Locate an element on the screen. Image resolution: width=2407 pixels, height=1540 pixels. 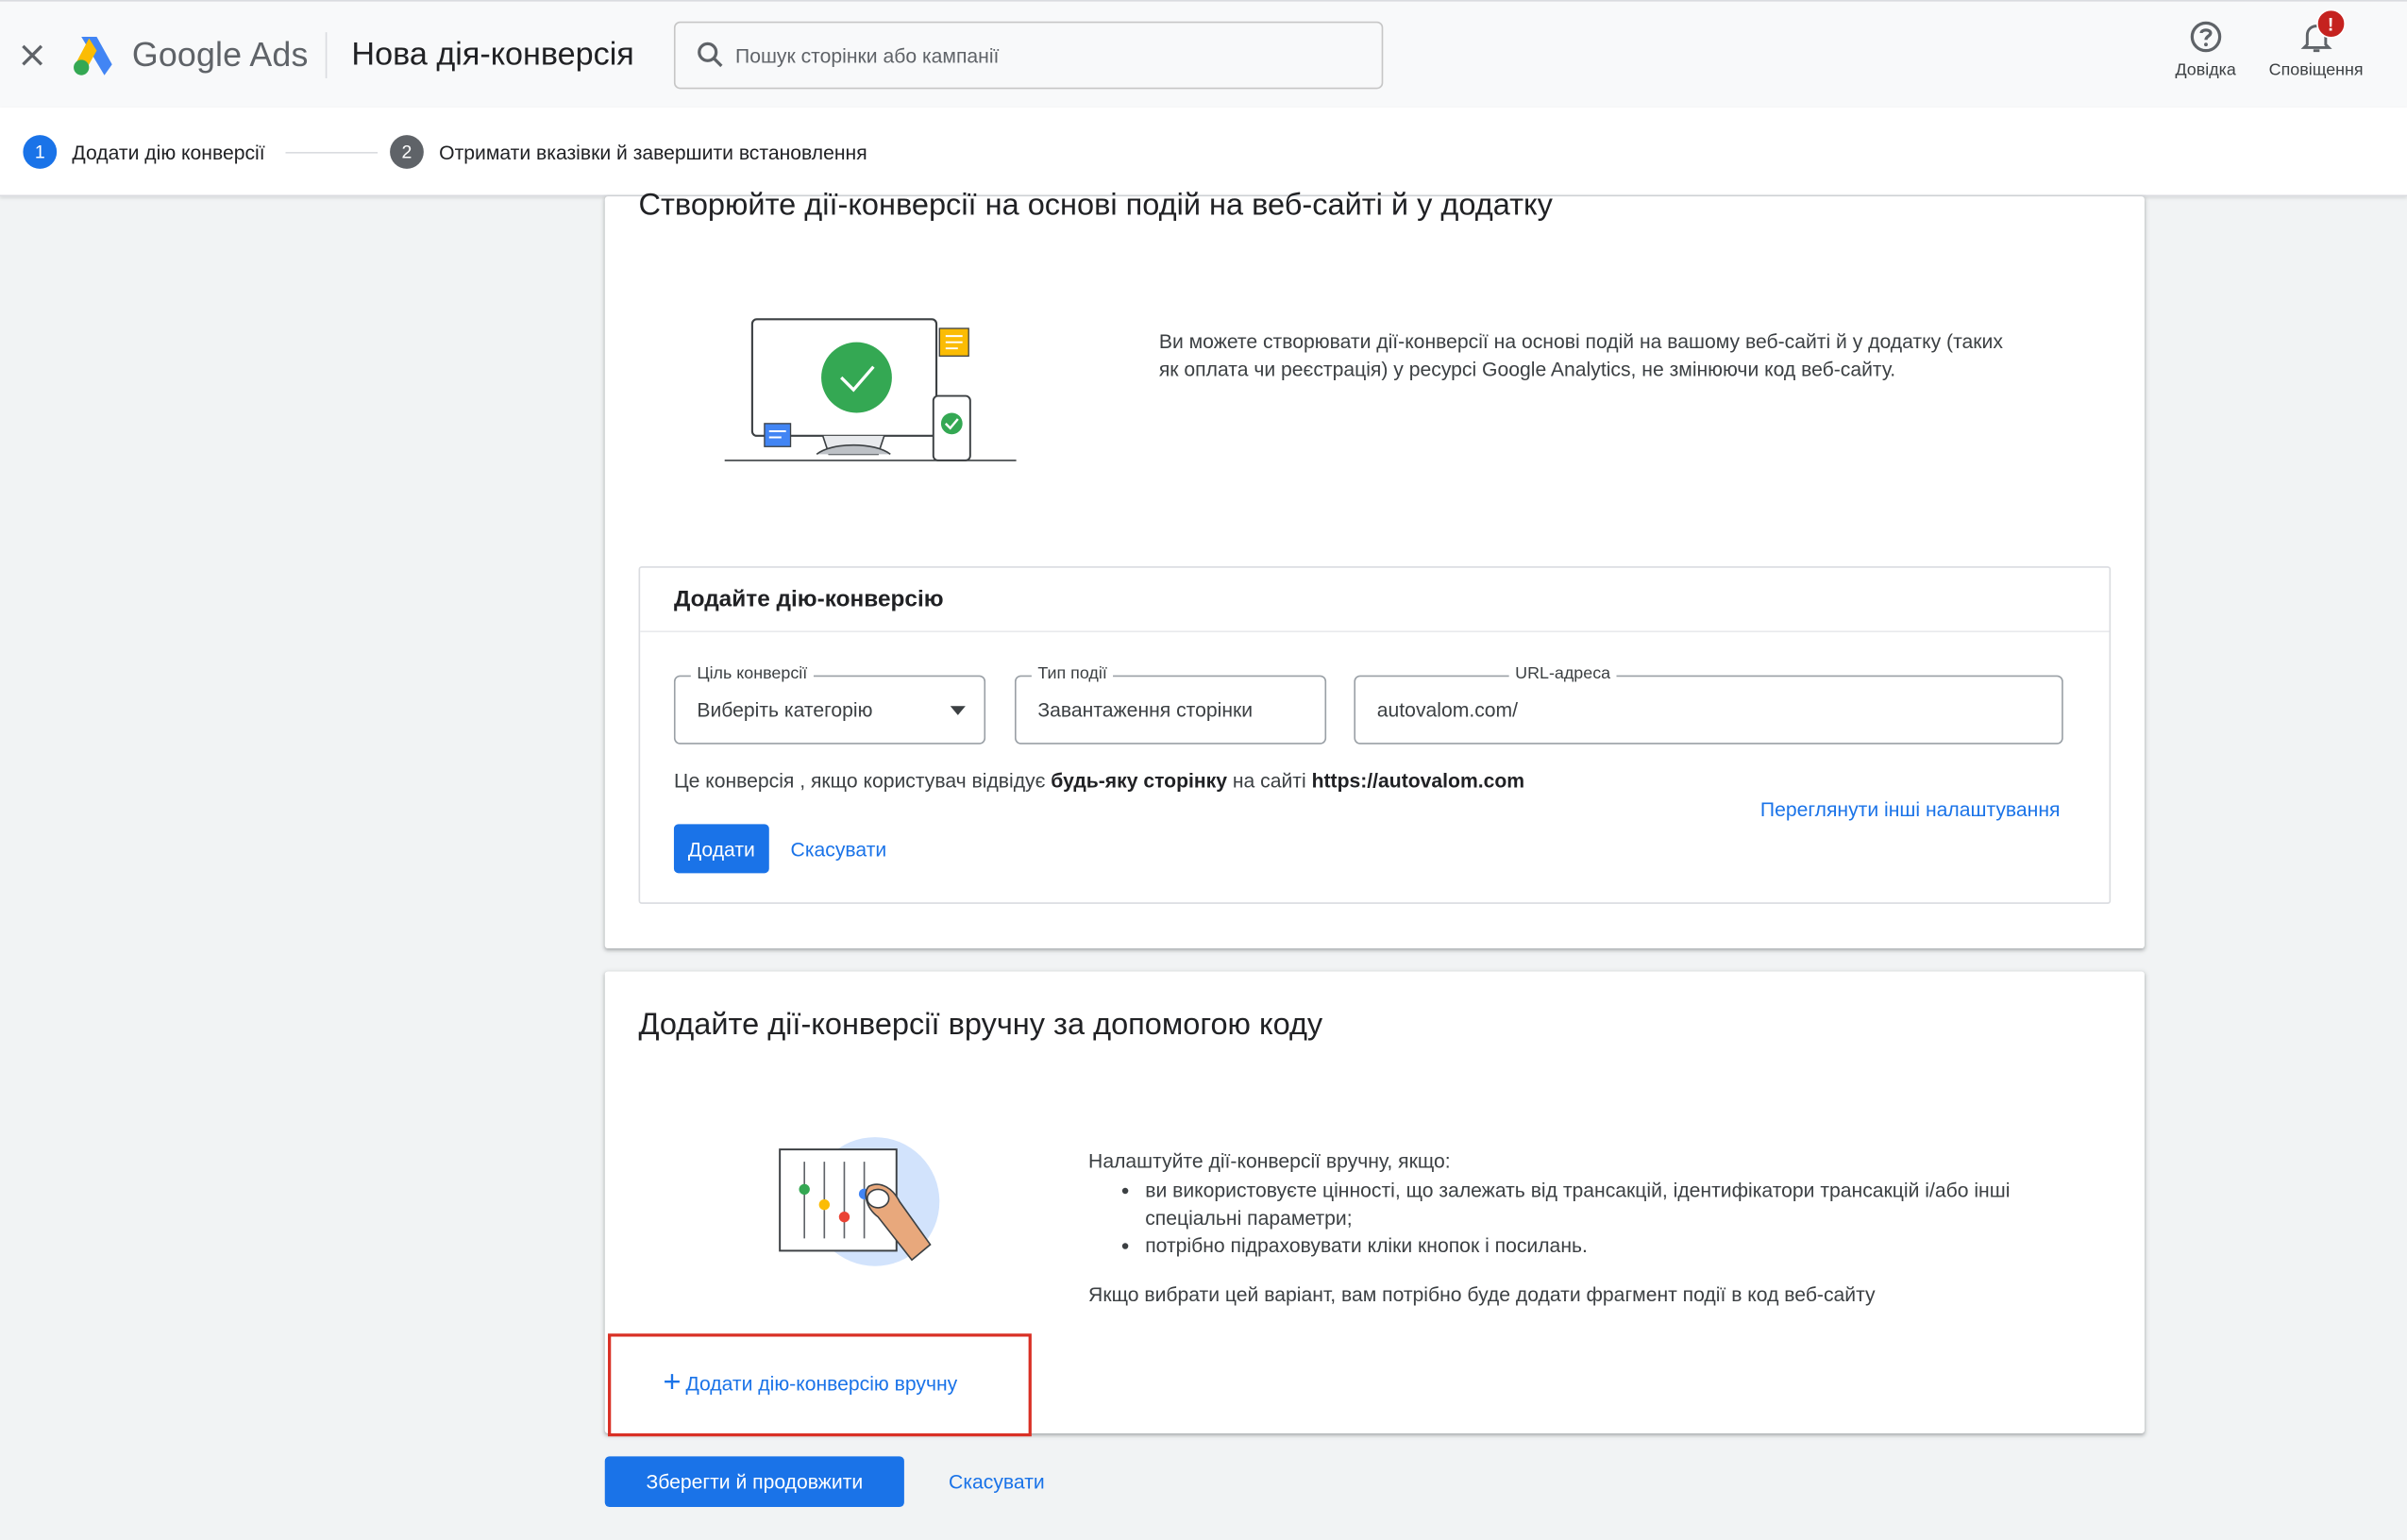
step-1-label: Додати дію конверсії is located at coordinates (168, 152).